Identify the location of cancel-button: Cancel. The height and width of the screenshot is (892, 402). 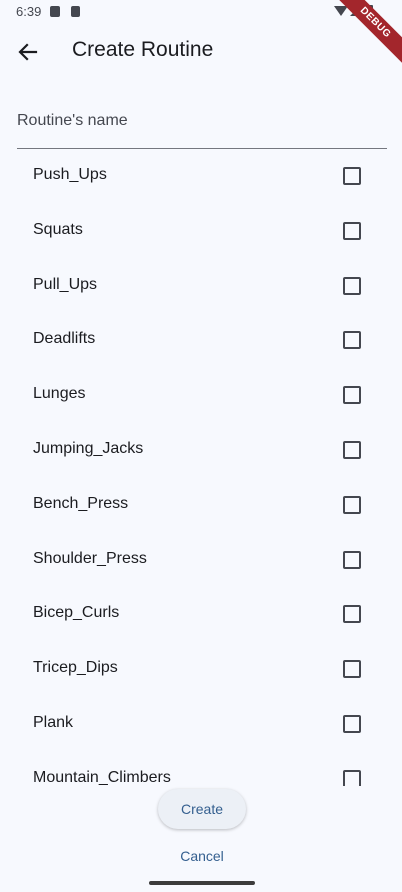
(202, 856).